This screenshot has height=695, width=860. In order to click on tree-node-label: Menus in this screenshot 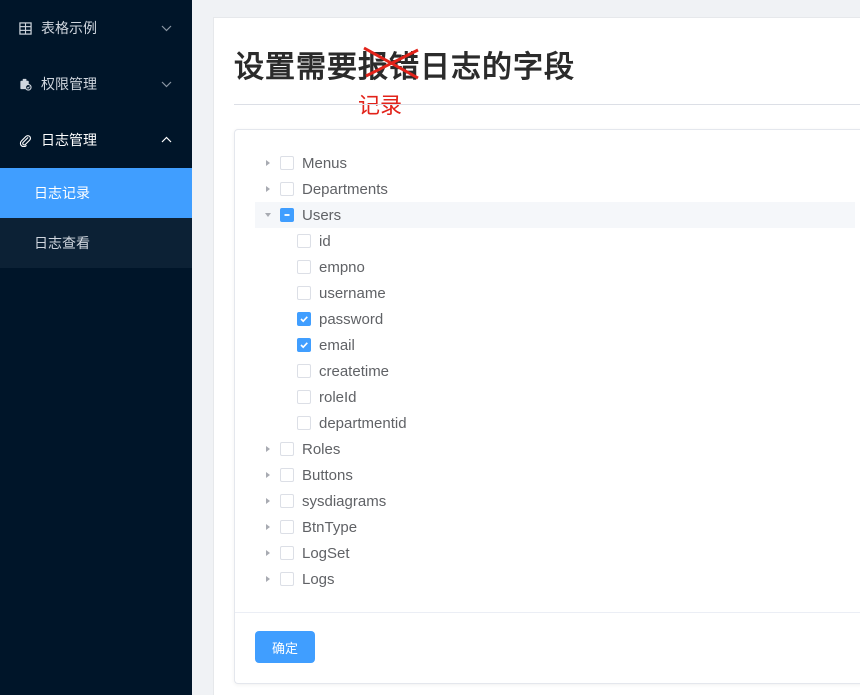, I will do `click(325, 163)`.